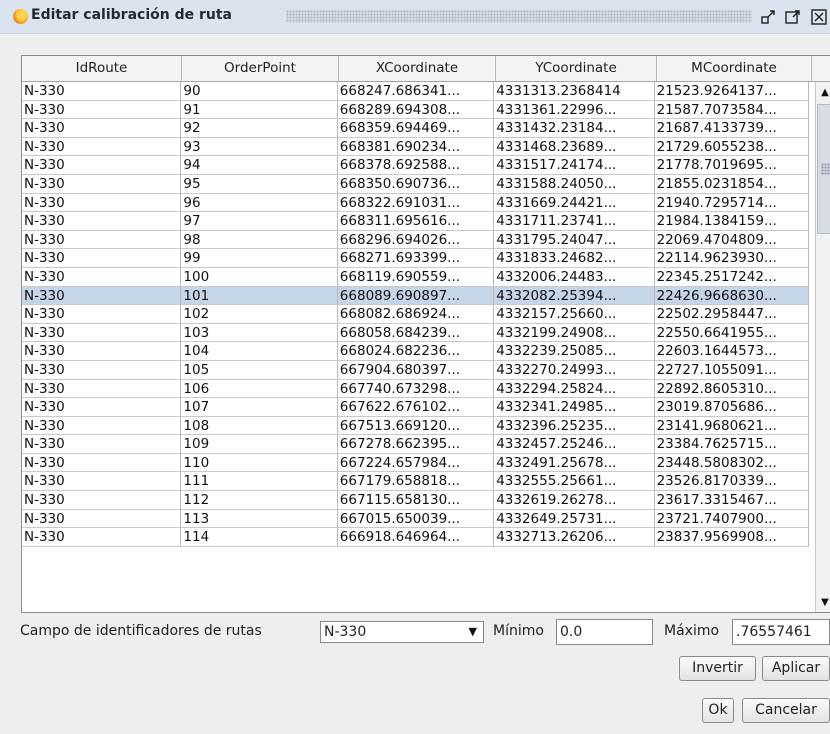 Image resolution: width=830 pixels, height=734 pixels. Describe the element at coordinates (259, 537) in the screenshot. I see `cell-orderpoint: 114` at that location.